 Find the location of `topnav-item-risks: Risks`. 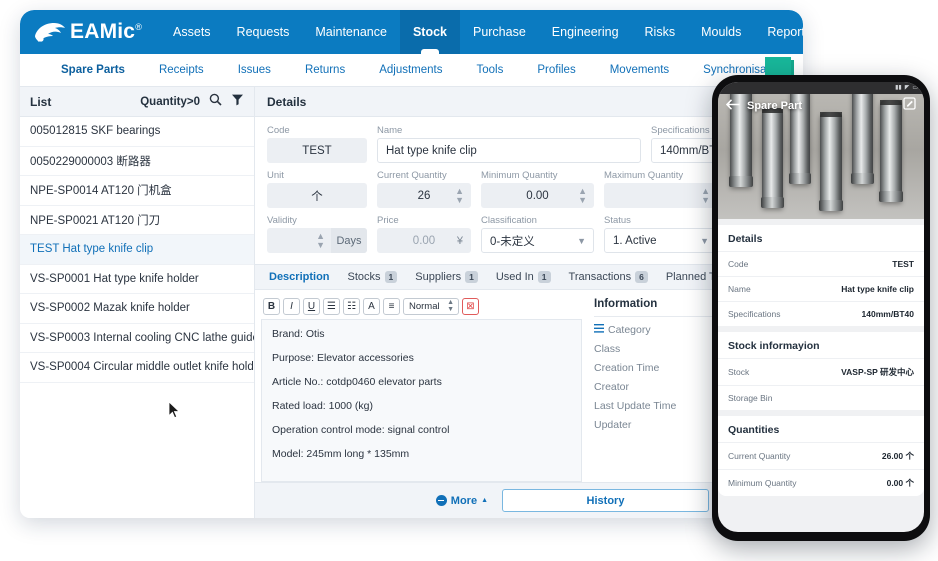

topnav-item-risks: Risks is located at coordinates (660, 32).